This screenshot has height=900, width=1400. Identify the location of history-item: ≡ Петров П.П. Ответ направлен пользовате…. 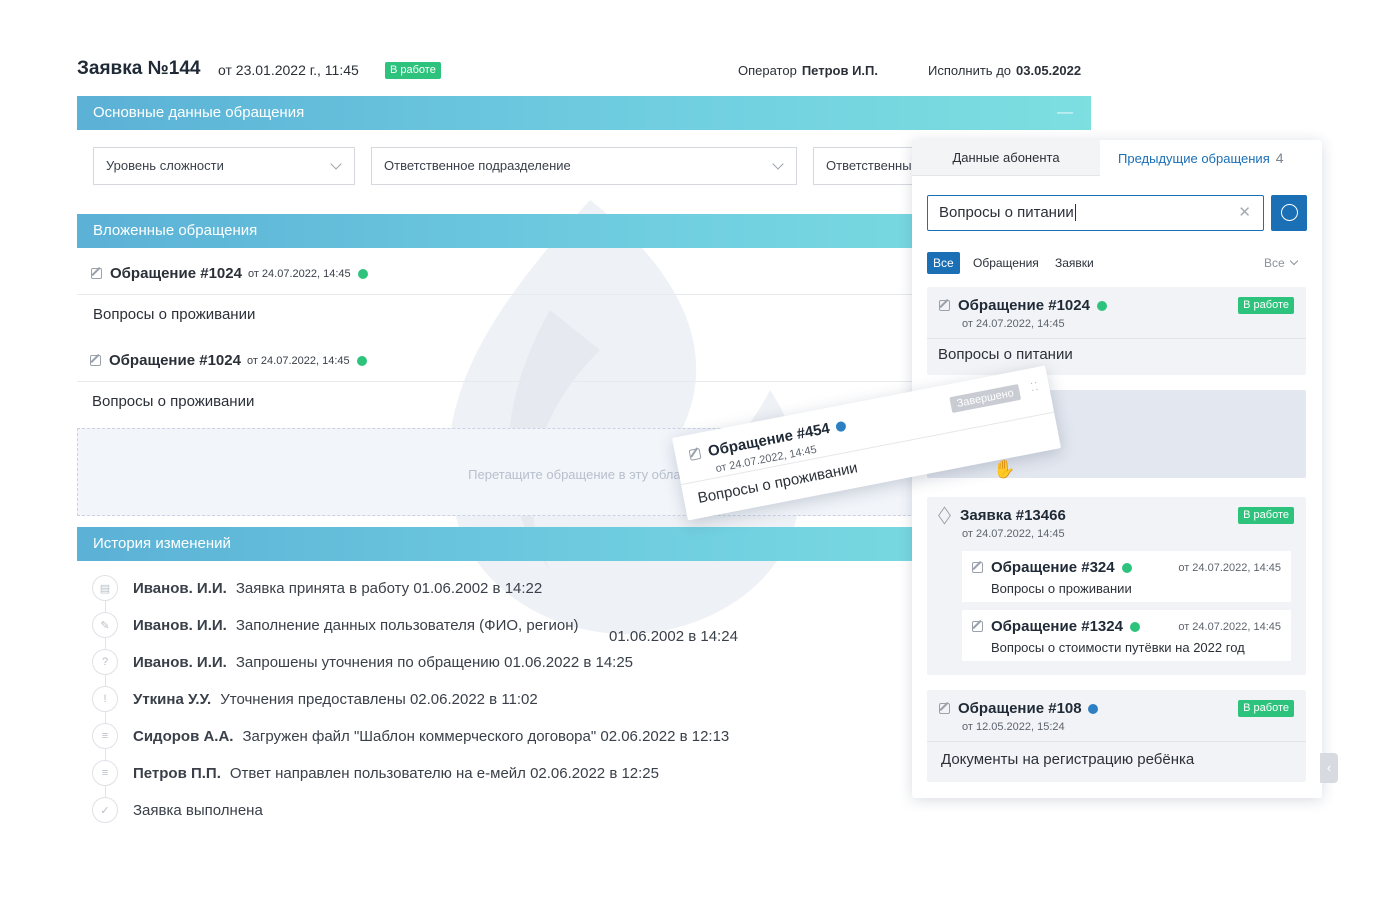
(375, 773).